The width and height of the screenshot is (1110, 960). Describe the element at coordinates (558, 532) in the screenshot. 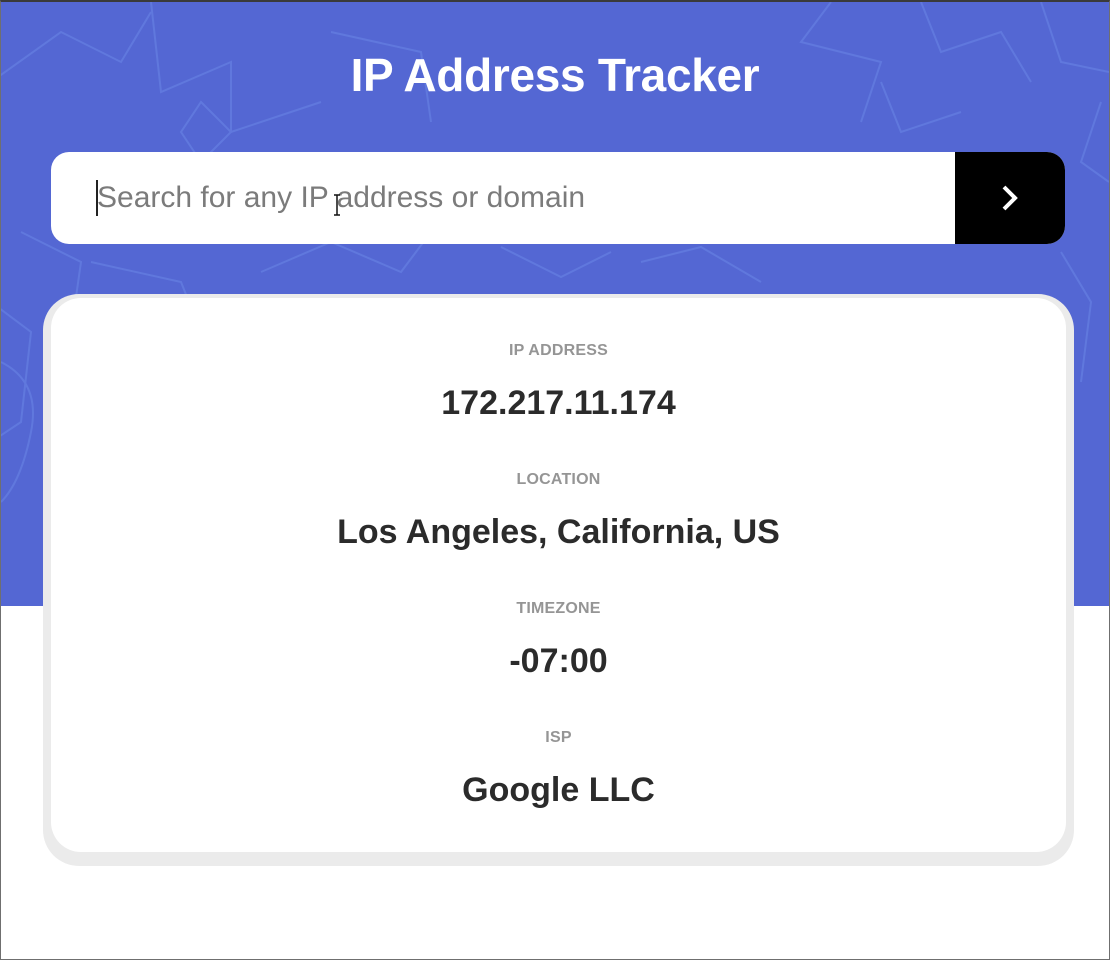

I see `stat-value: Los Angeles, California, US` at that location.